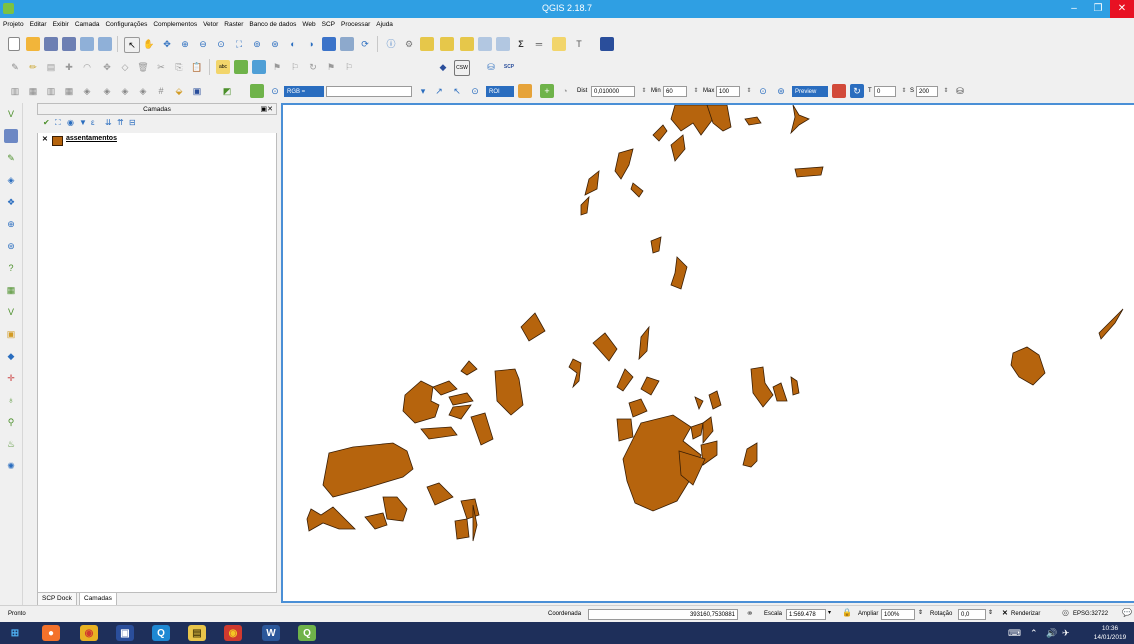  What do you see at coordinates (1005, 613) in the screenshot?
I see `render-checkbox-icon: ✕` at bounding box center [1005, 613].